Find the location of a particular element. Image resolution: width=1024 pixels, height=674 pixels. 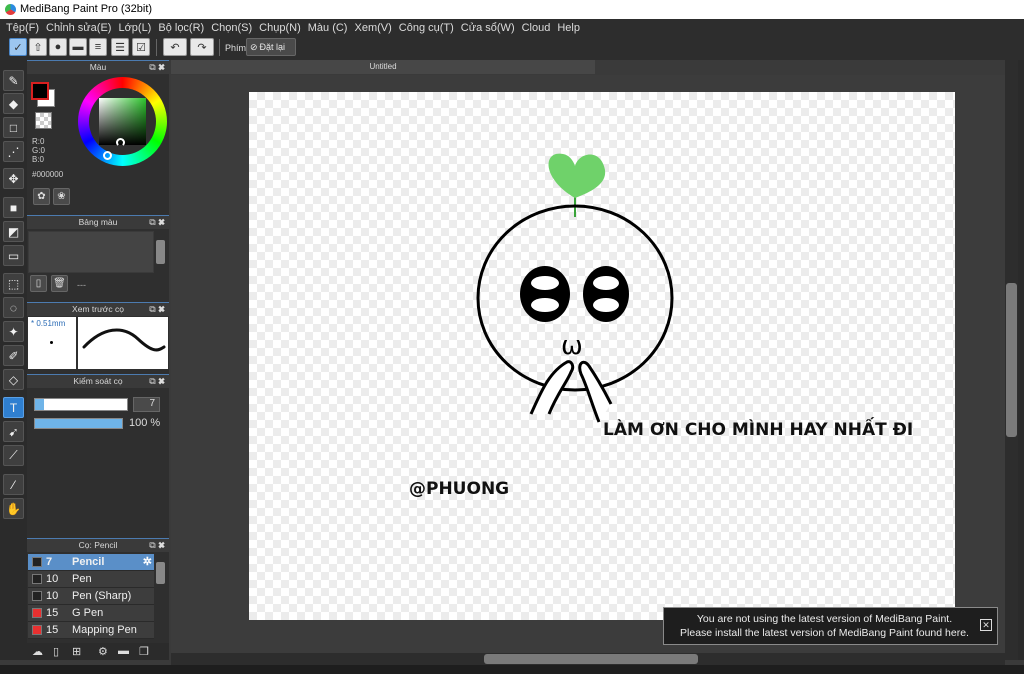

divide-tool-icon: ⟋ is located at coordinates (13, 455).